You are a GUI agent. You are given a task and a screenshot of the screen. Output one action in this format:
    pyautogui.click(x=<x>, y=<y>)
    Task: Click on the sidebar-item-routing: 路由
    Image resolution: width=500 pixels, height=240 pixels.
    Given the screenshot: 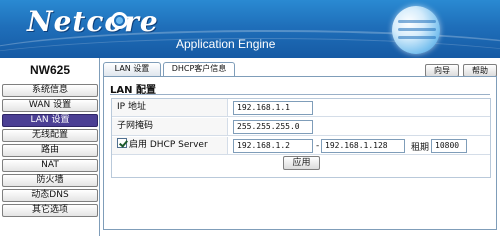 What is the action you would take?
    pyautogui.click(x=50, y=150)
    